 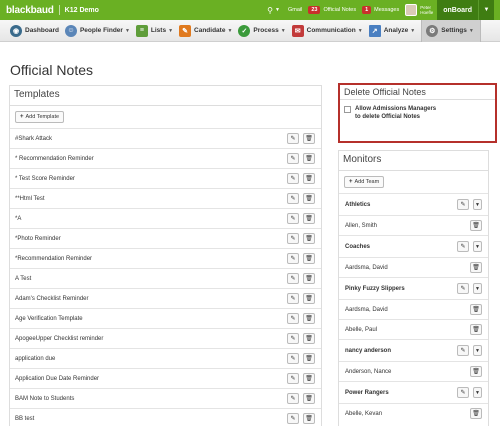 What do you see at coordinates (264, 31) in the screenshot?
I see `nav-process: ✓ Process ▼` at bounding box center [264, 31].